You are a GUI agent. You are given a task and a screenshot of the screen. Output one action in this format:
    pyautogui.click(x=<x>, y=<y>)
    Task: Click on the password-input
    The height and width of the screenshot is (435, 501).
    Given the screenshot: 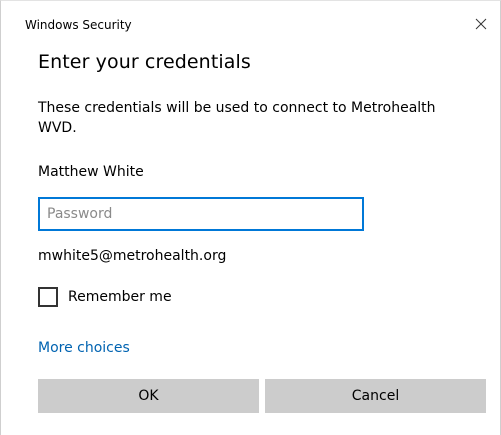 What is the action you would take?
    pyautogui.click(x=201, y=214)
    